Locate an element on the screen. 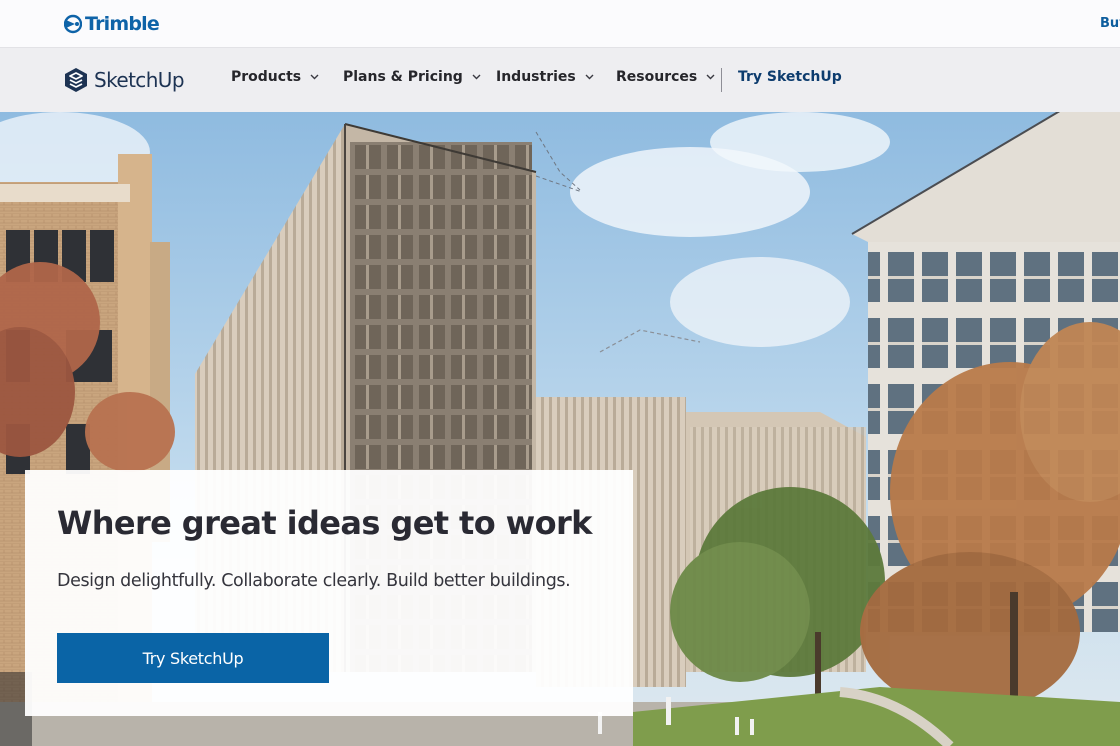 The height and width of the screenshot is (746, 1120). sketchup-wordmark: SketchUp is located at coordinates (139, 80).